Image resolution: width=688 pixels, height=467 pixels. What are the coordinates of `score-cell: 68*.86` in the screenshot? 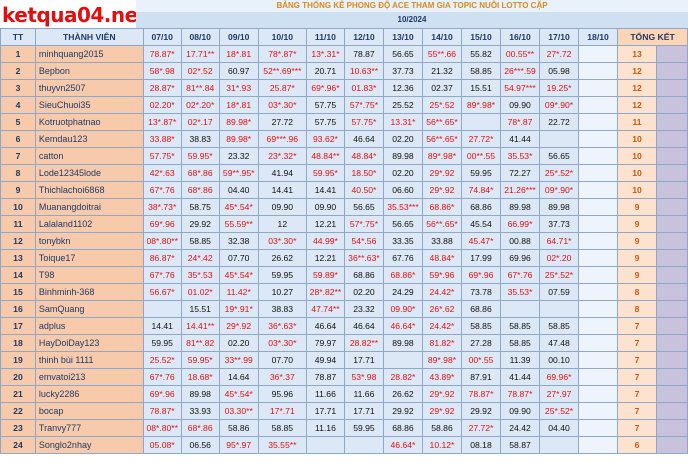 It's located at (200, 173).